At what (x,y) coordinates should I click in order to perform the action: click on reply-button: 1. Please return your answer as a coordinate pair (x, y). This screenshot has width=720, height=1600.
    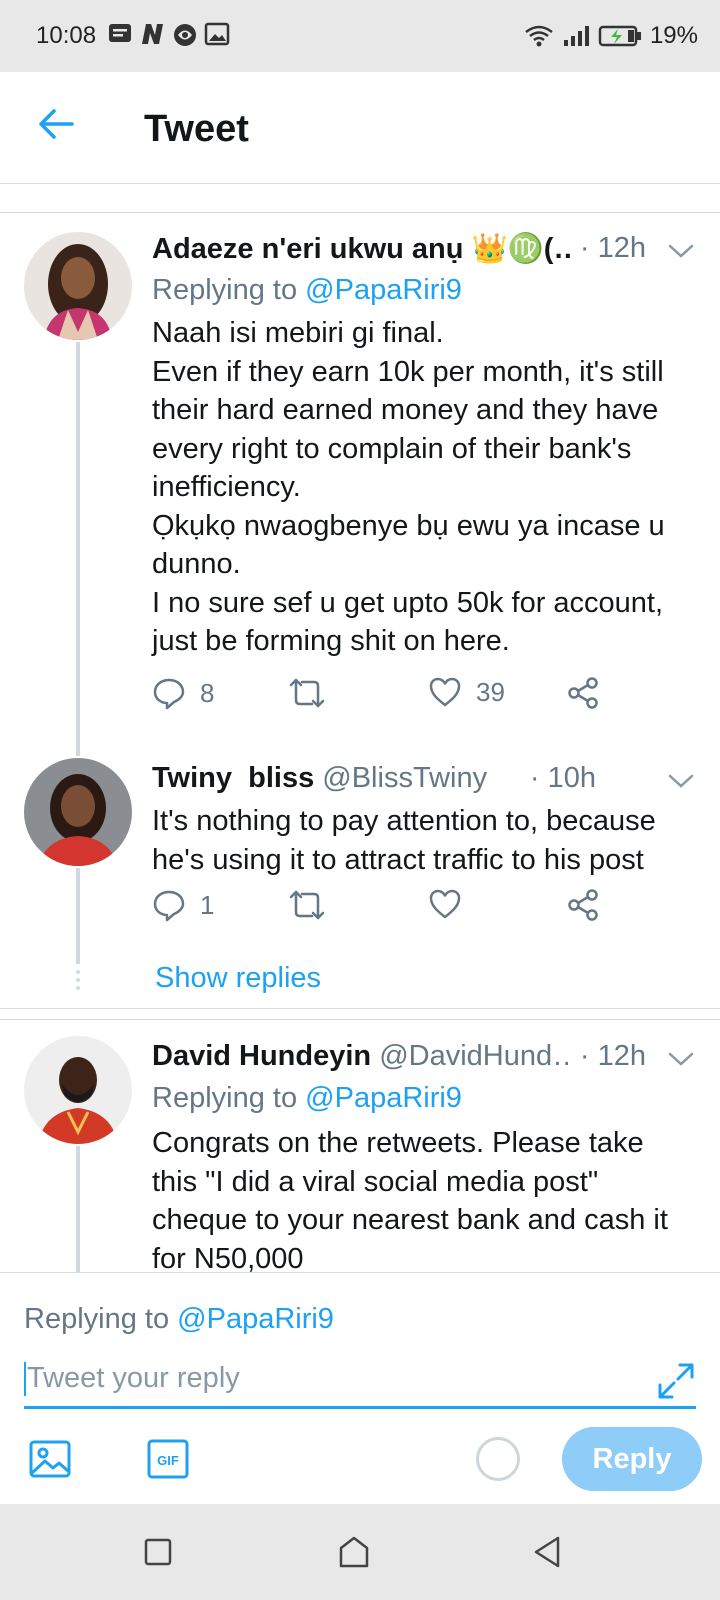
    Looking at the image, I should click on (183, 905).